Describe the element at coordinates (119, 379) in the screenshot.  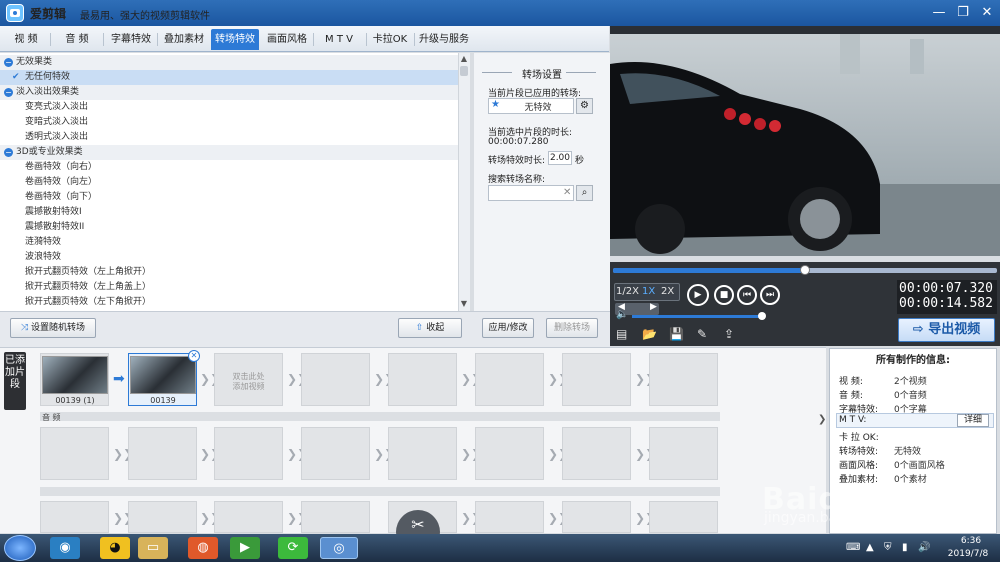
I see `transition-arrow-icon: ➡` at that location.